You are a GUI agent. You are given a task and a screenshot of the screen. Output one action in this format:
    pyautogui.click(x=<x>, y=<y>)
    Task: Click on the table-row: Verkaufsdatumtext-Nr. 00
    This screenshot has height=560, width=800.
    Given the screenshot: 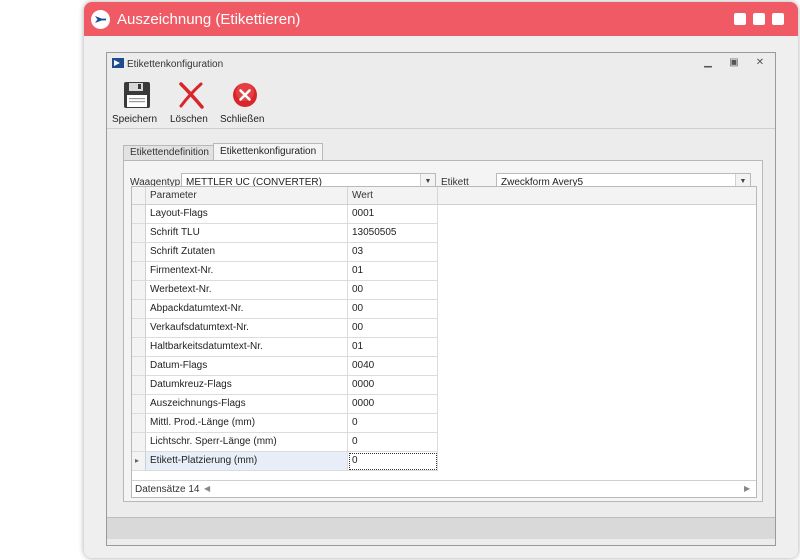 What is the action you would take?
    pyautogui.click(x=444, y=328)
    